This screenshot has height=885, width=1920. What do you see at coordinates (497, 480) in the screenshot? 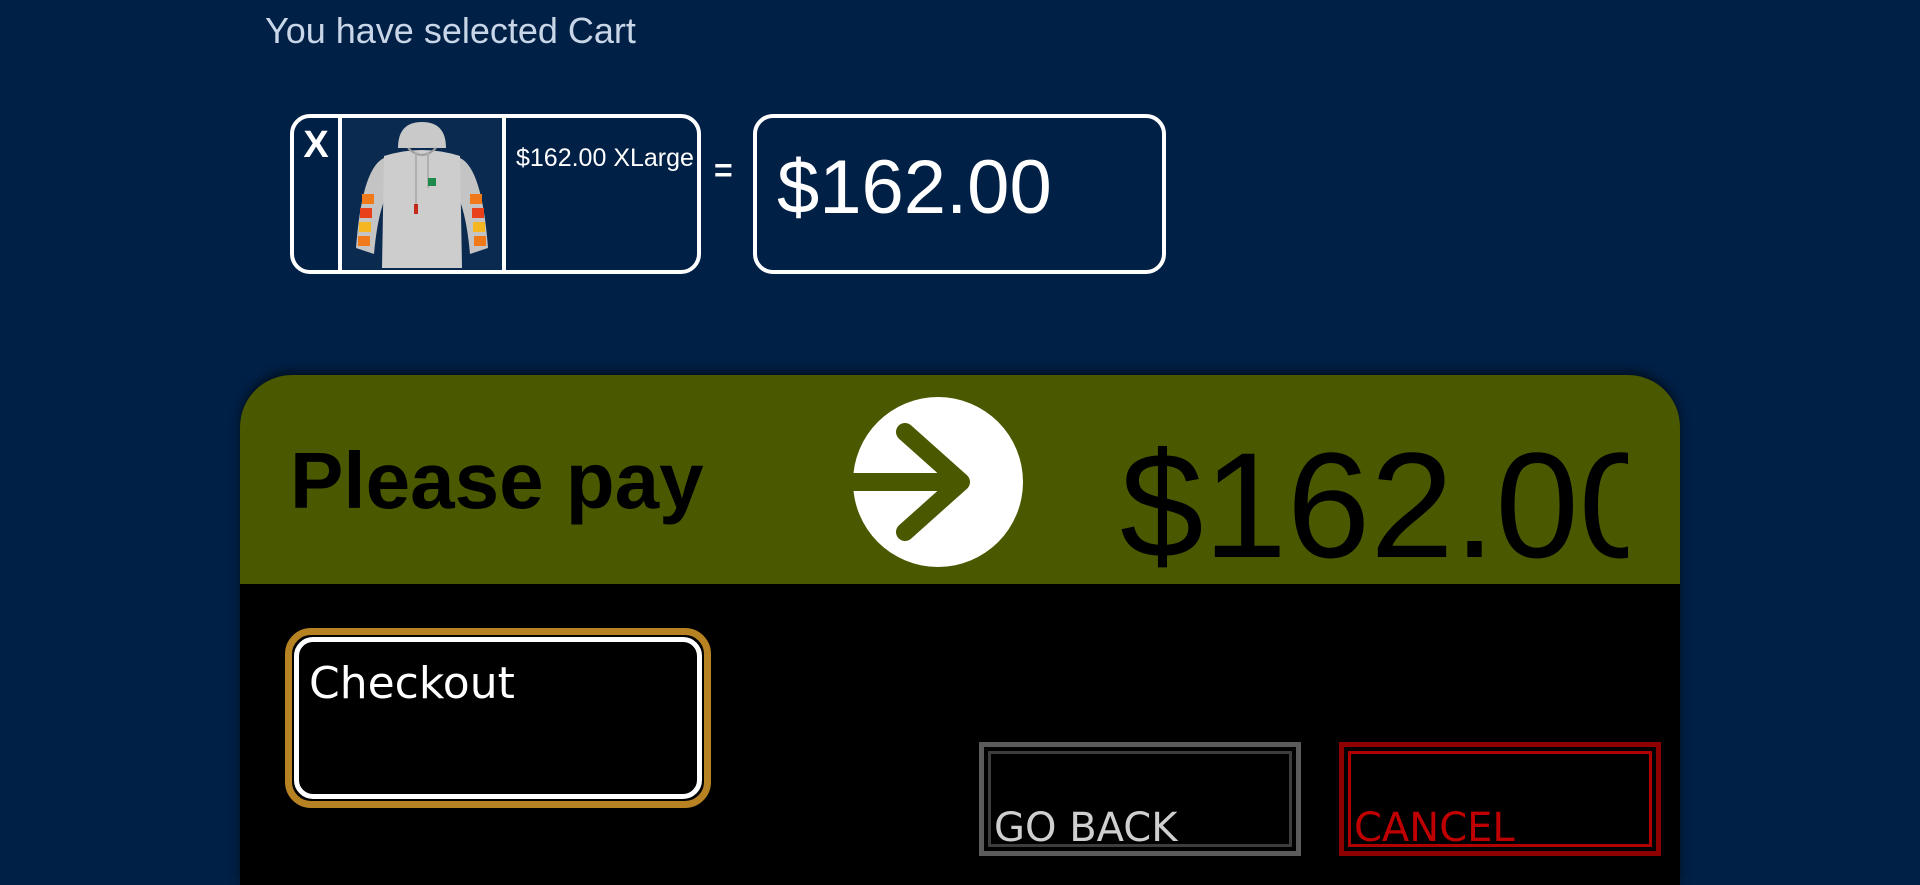
I see `please-pay-label: Please pay` at bounding box center [497, 480].